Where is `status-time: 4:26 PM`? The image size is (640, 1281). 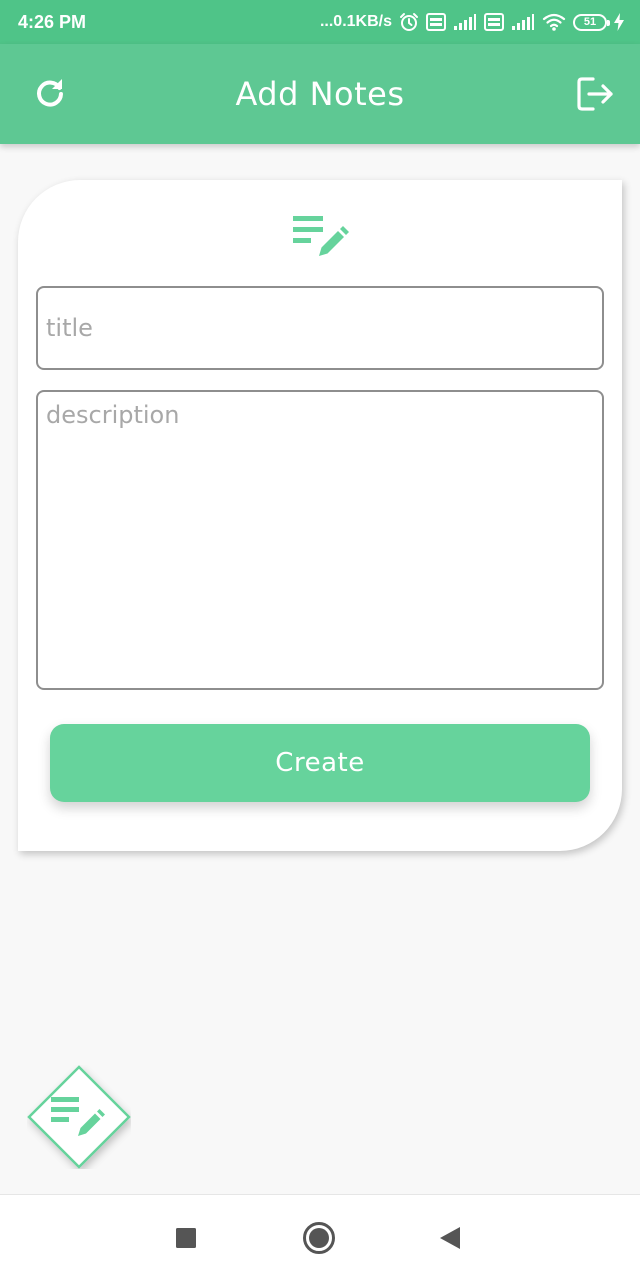
status-time: 4:26 PM is located at coordinates (52, 21).